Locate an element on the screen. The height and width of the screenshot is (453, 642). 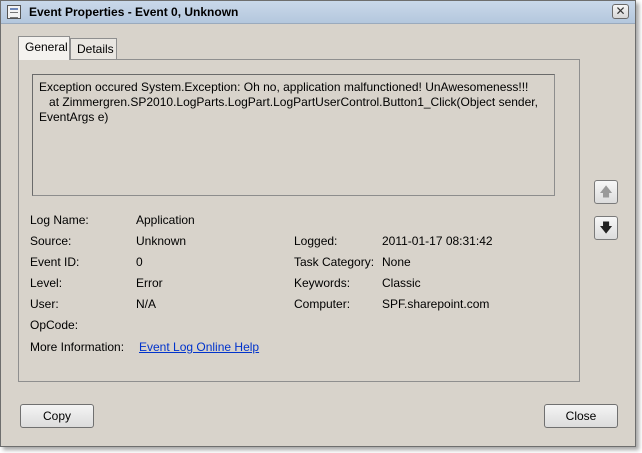
window-title: Event Properties - Event 0, Unknown is located at coordinates (134, 12).